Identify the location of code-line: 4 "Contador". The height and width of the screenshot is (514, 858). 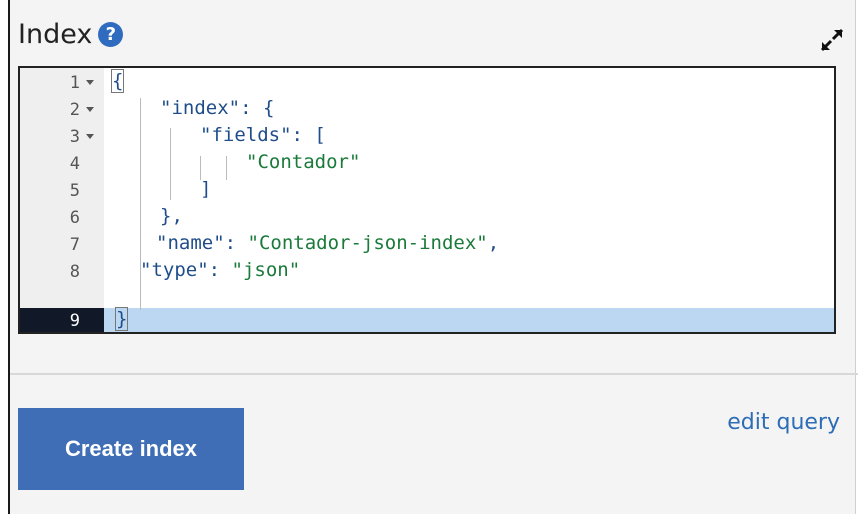
(427, 164).